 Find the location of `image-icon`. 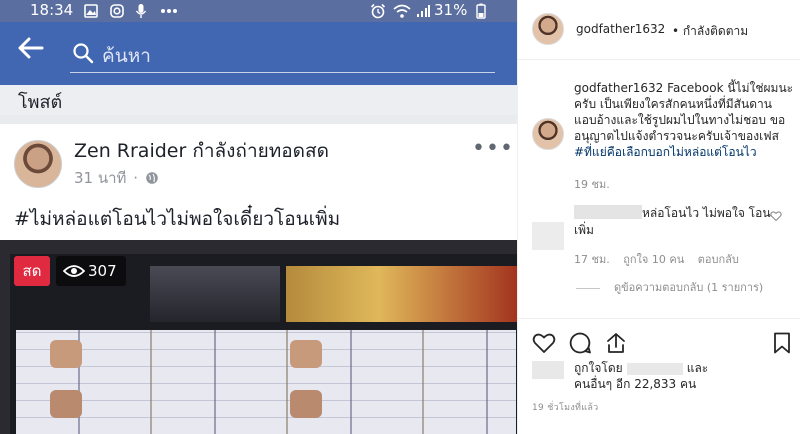

image-icon is located at coordinates (91, 11).